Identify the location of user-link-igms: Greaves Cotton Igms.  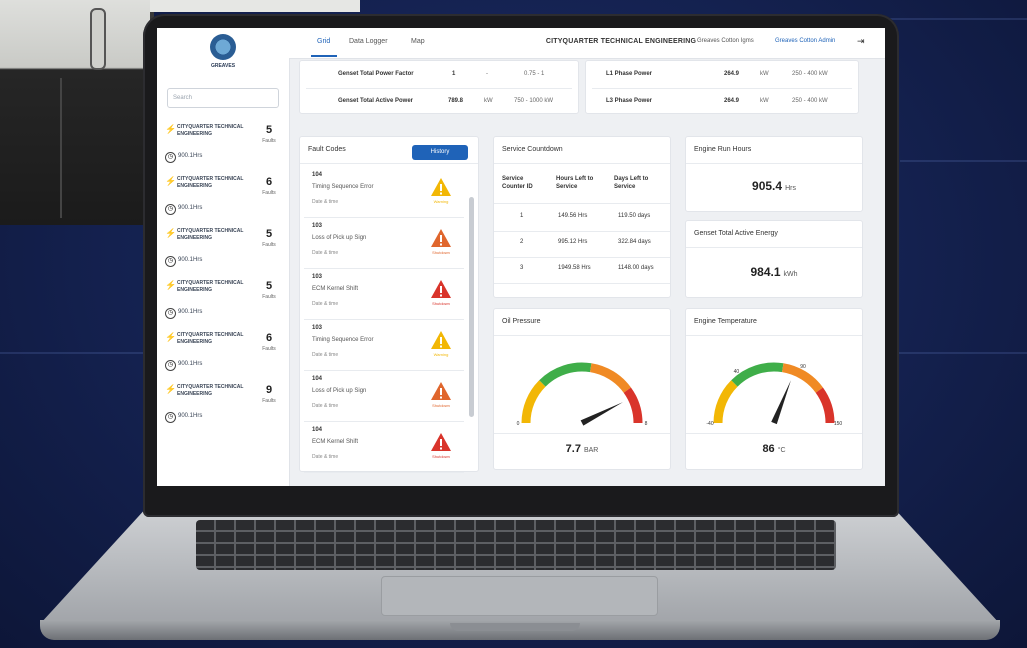
(725, 41).